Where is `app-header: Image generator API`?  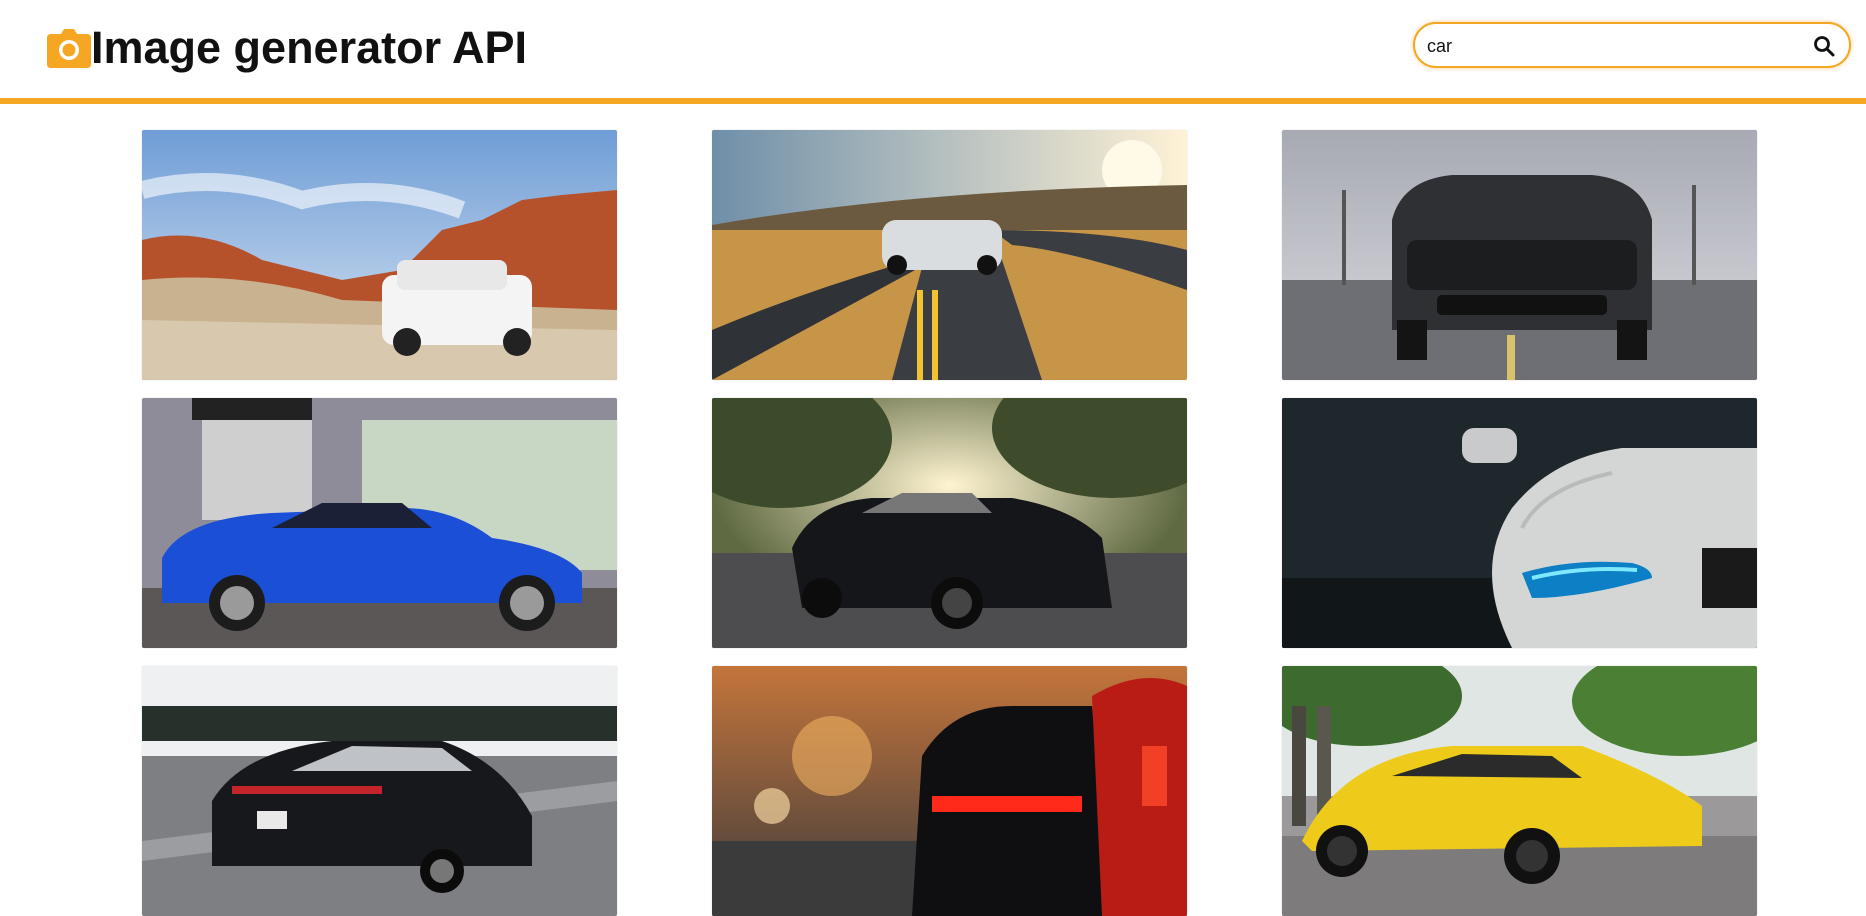 app-header: Image generator API is located at coordinates (933, 52).